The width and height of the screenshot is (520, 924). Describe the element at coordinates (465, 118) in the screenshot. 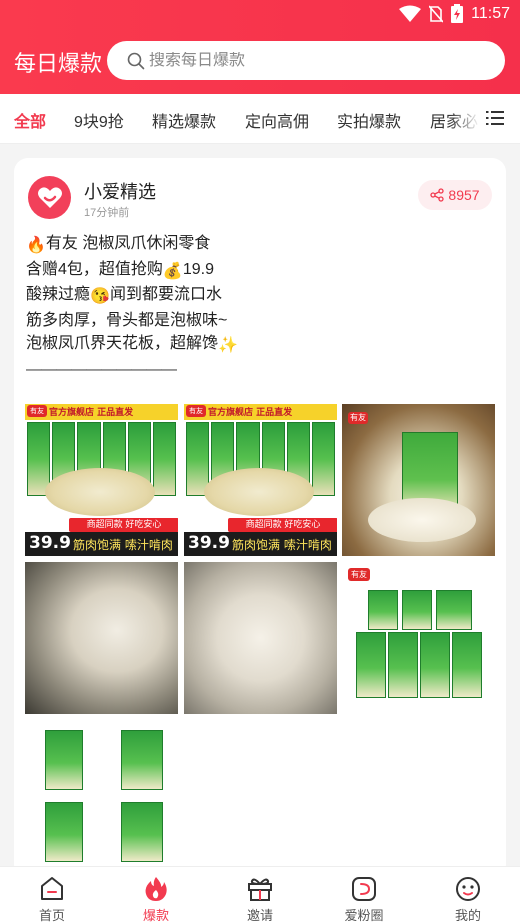

I see `tabs-fade` at that location.